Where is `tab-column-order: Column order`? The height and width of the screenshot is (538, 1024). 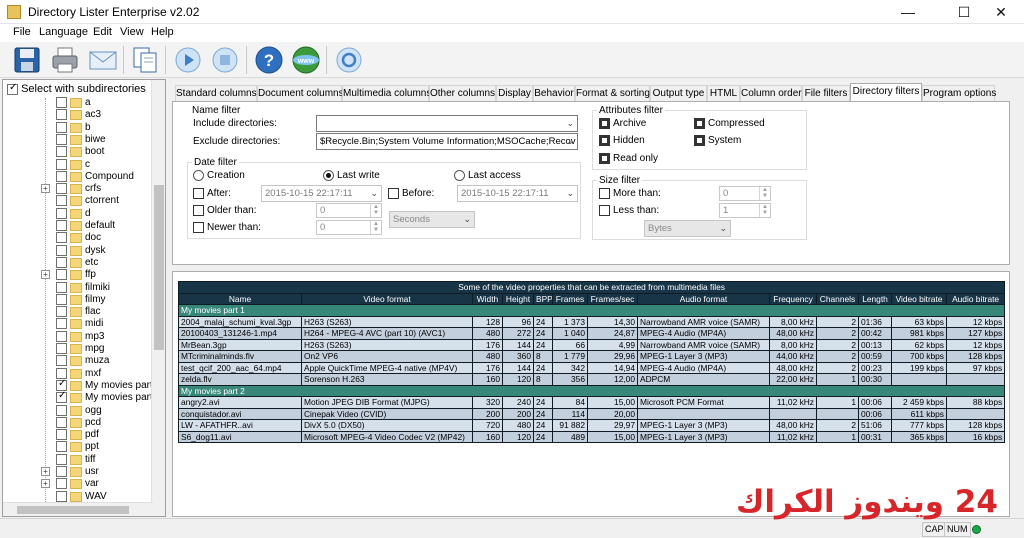 tab-column-order: Column order is located at coordinates (771, 93).